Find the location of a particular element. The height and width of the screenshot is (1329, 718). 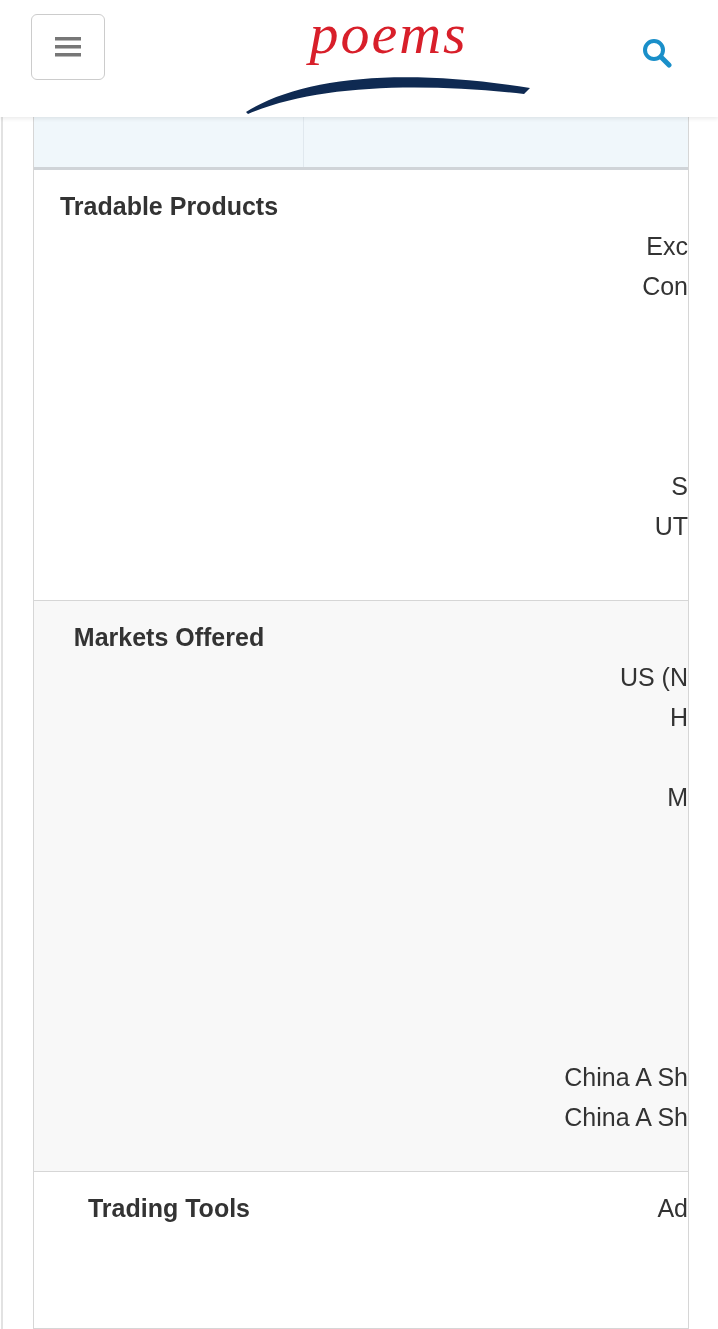

table-cell-text: Exc is located at coordinates (667, 246).